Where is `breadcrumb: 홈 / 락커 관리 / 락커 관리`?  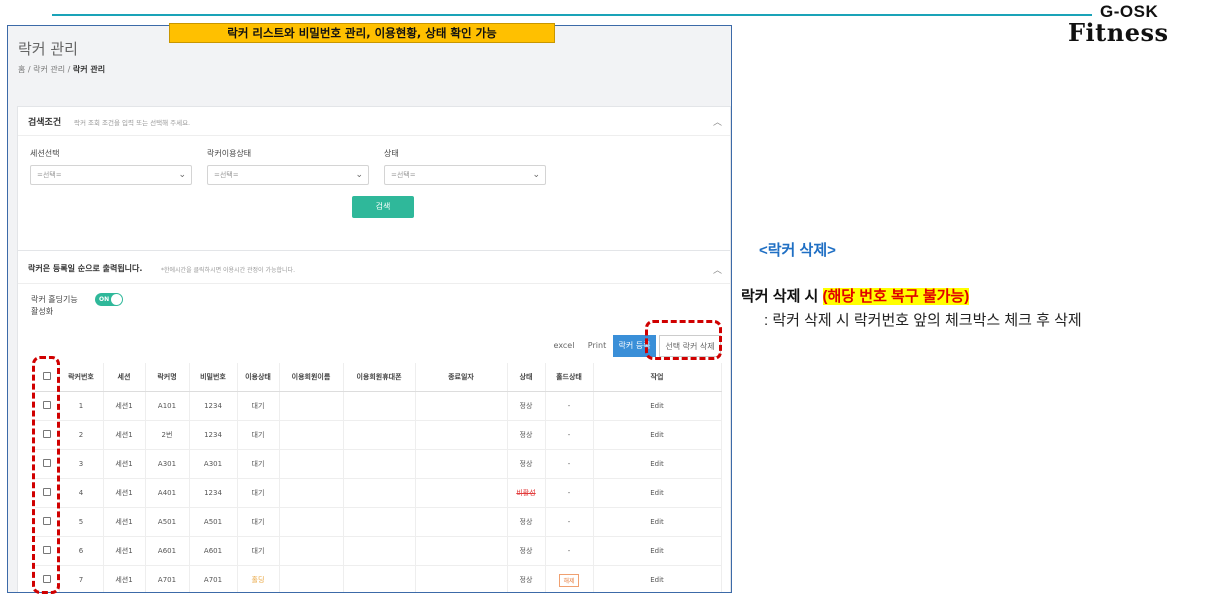 breadcrumb: 홈 / 락커 관리 / 락커 관리 is located at coordinates (62, 69).